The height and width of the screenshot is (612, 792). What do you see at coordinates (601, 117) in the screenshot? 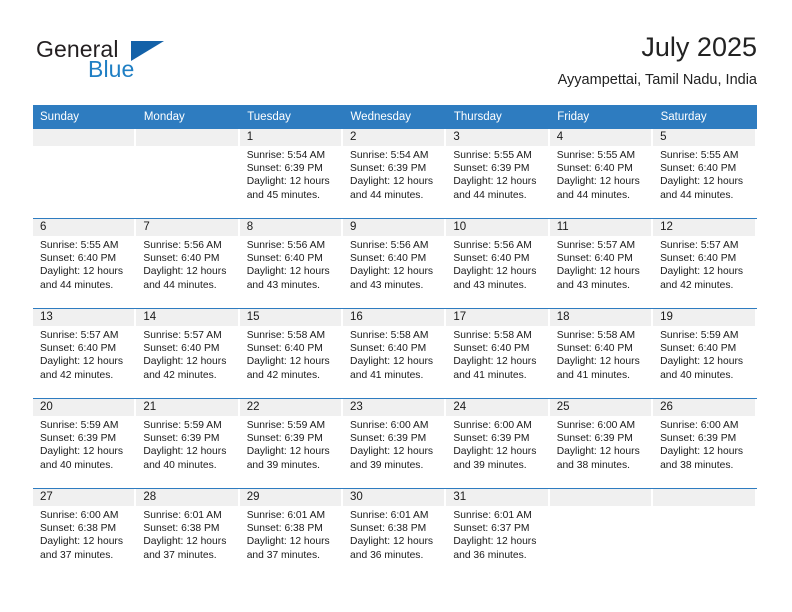
I see `weekday-header-friday: Friday` at bounding box center [601, 117].